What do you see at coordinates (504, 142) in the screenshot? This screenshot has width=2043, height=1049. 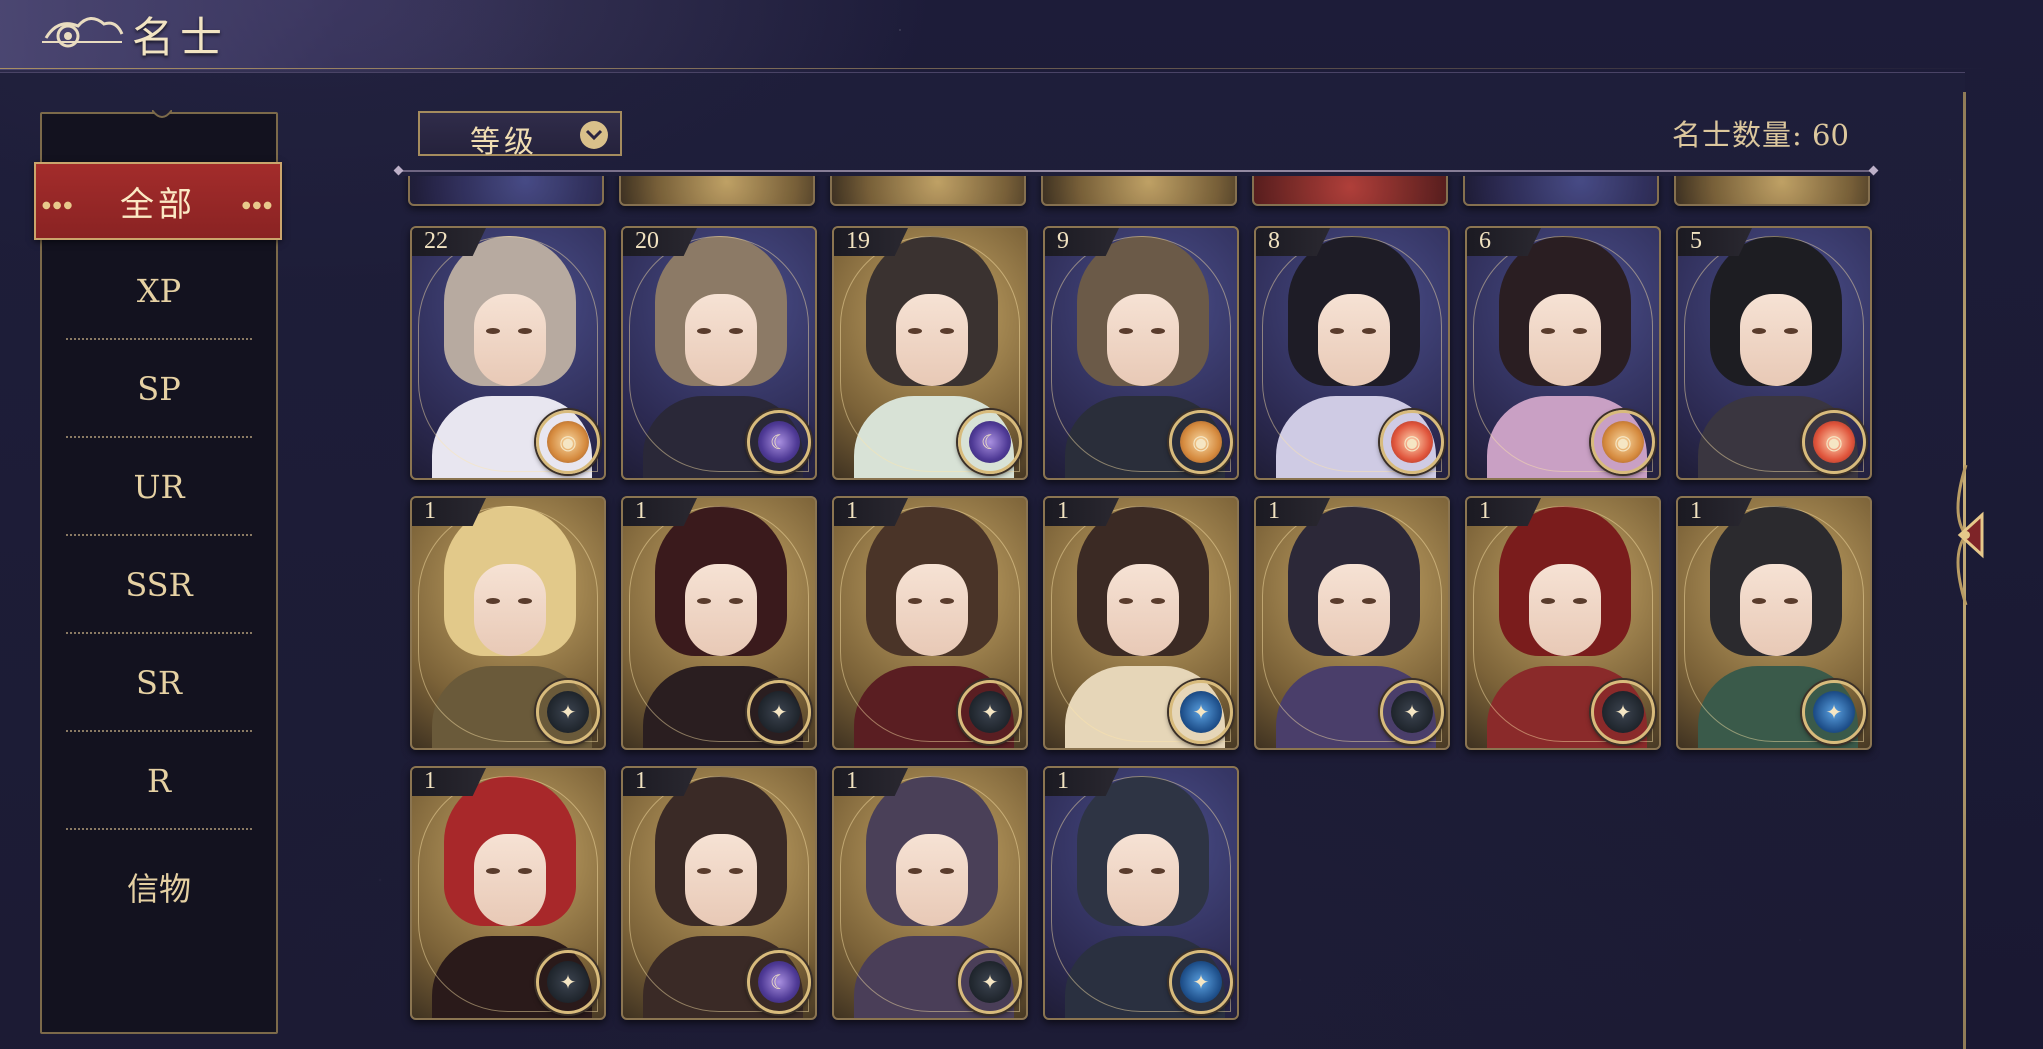 I see `sort-dropdown-label: 等级` at bounding box center [504, 142].